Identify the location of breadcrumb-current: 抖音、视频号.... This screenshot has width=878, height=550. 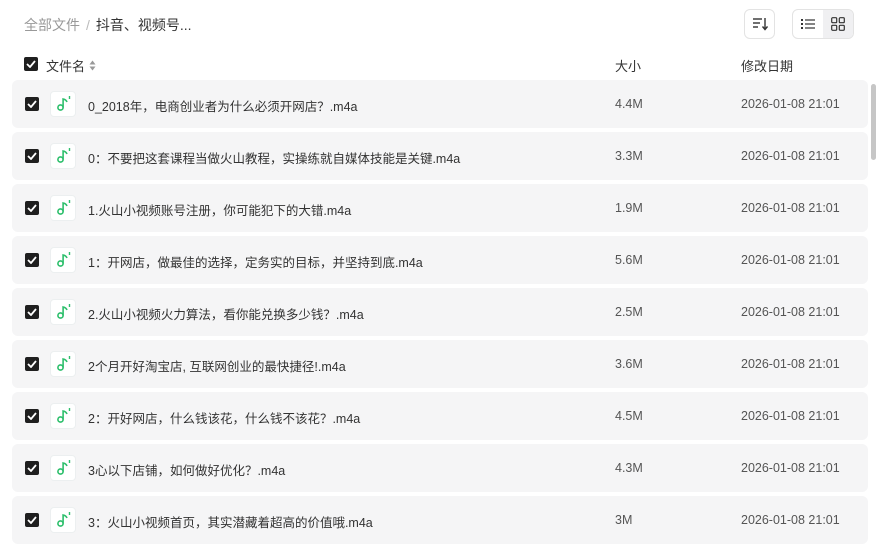
(143, 25).